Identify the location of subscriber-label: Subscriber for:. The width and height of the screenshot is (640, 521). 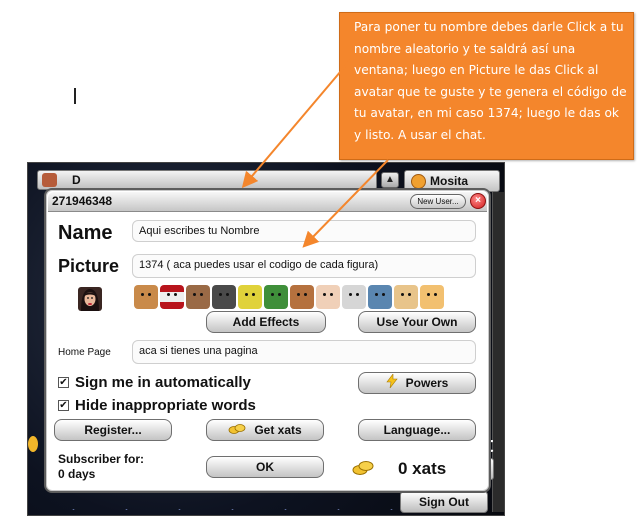
(101, 459).